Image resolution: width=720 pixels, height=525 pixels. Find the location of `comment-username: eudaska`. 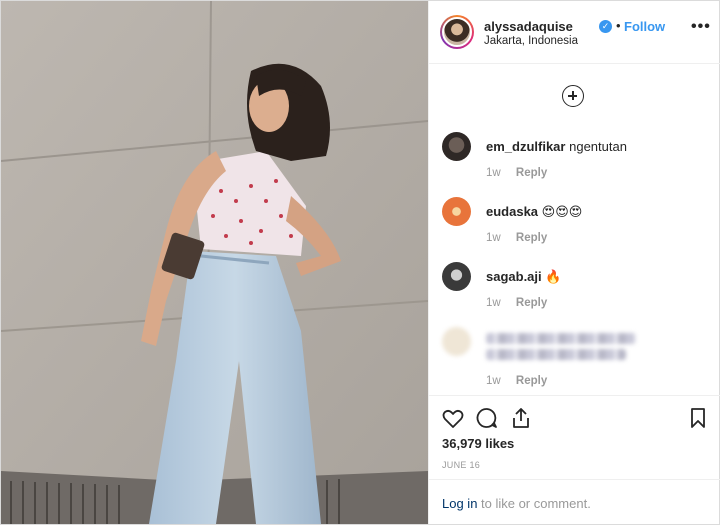

comment-username: eudaska is located at coordinates (512, 211).